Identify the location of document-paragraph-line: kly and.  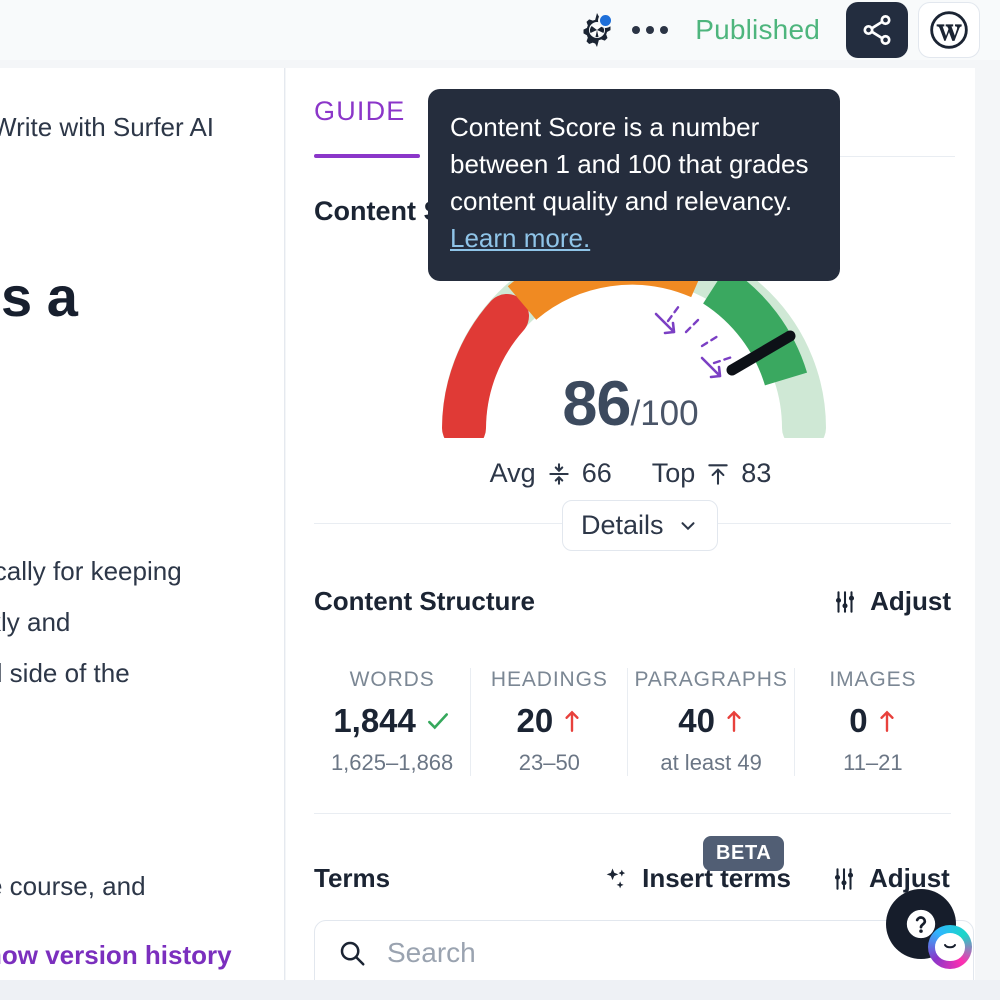
(35, 622).